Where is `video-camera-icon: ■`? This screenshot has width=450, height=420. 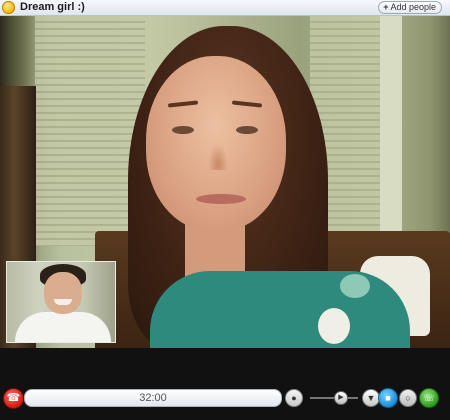
video-camera-icon: ■ is located at coordinates (388, 398).